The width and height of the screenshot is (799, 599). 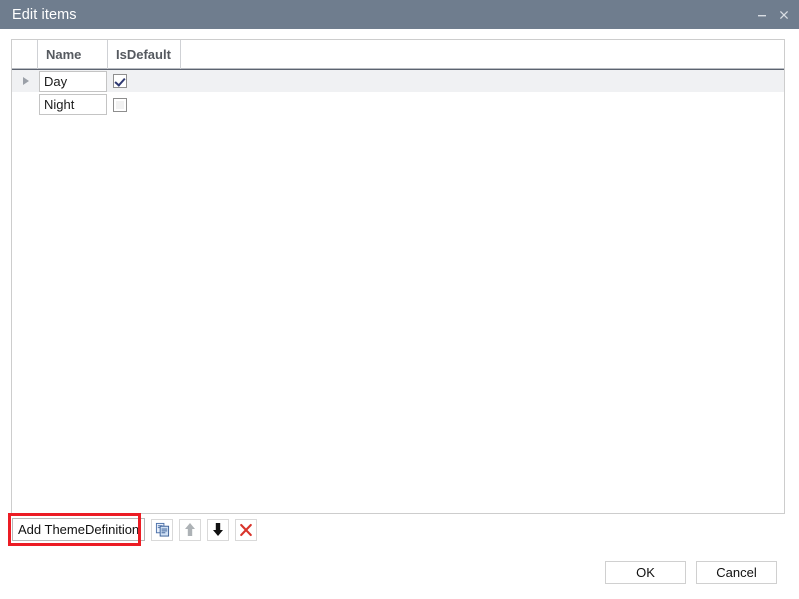 What do you see at coordinates (645, 572) in the screenshot?
I see `ok-button: OK` at bounding box center [645, 572].